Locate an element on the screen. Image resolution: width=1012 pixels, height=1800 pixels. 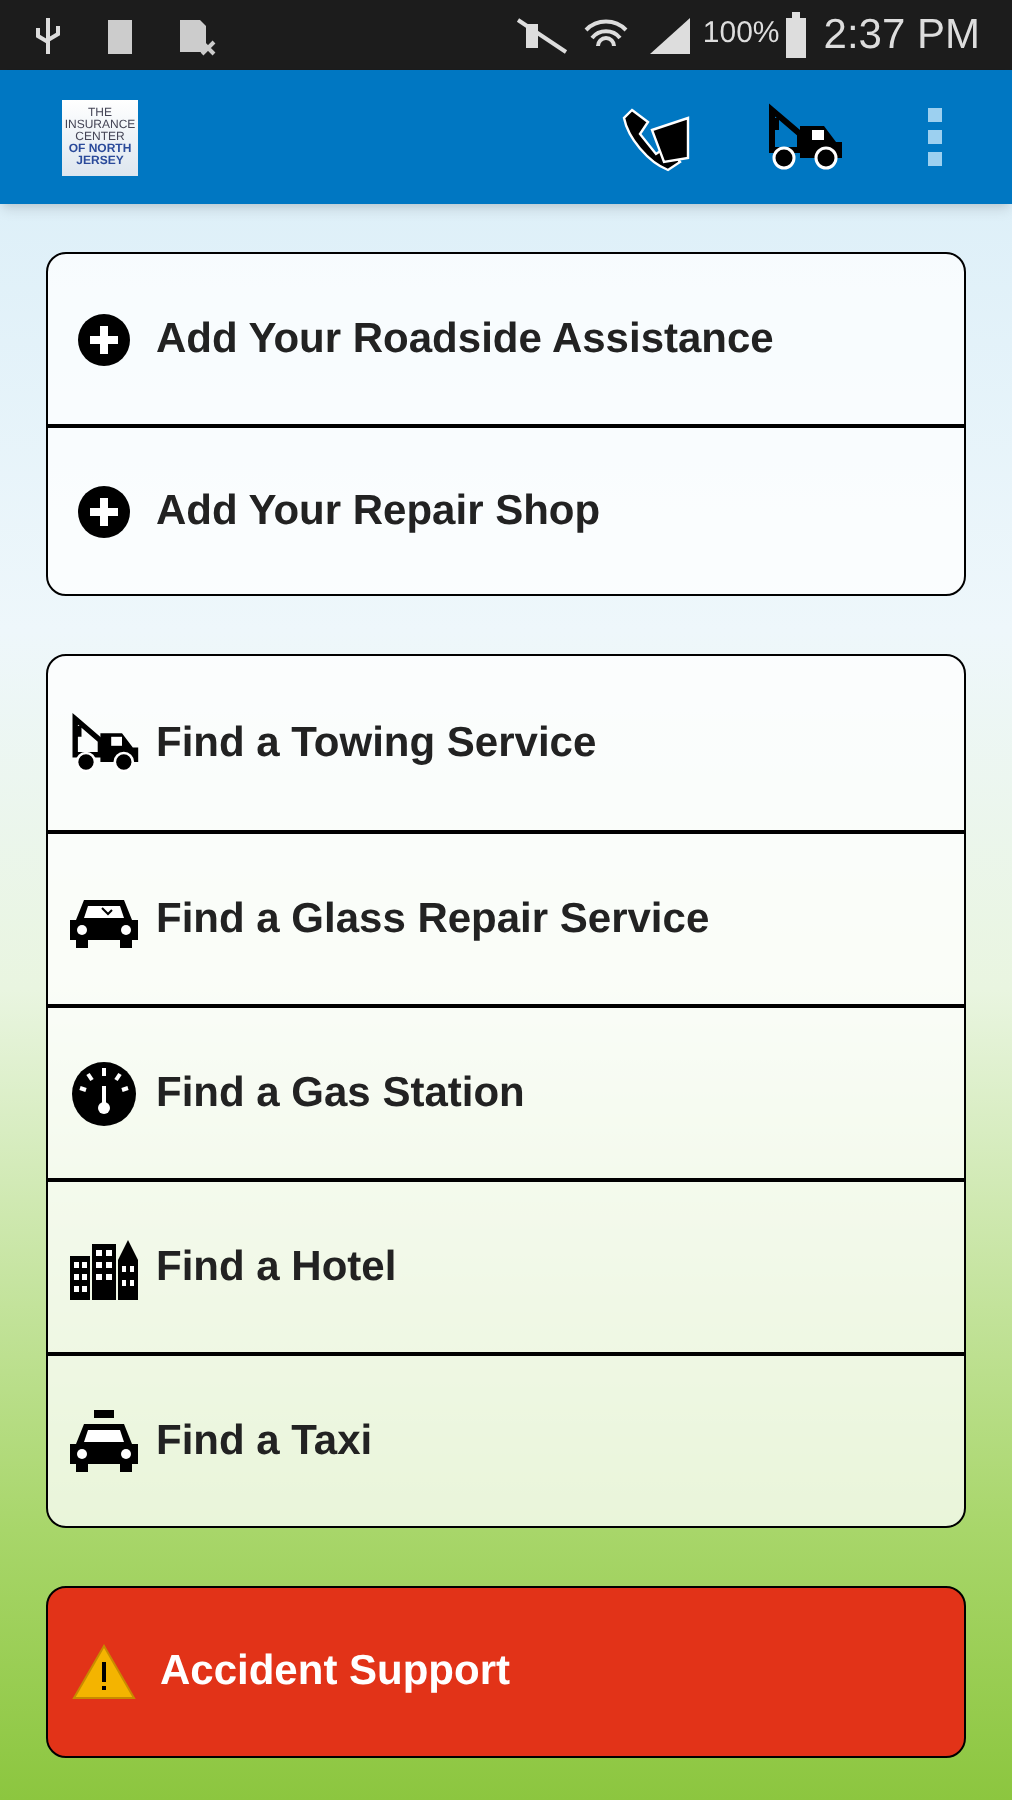
taxi-icon is located at coordinates (104, 1441).